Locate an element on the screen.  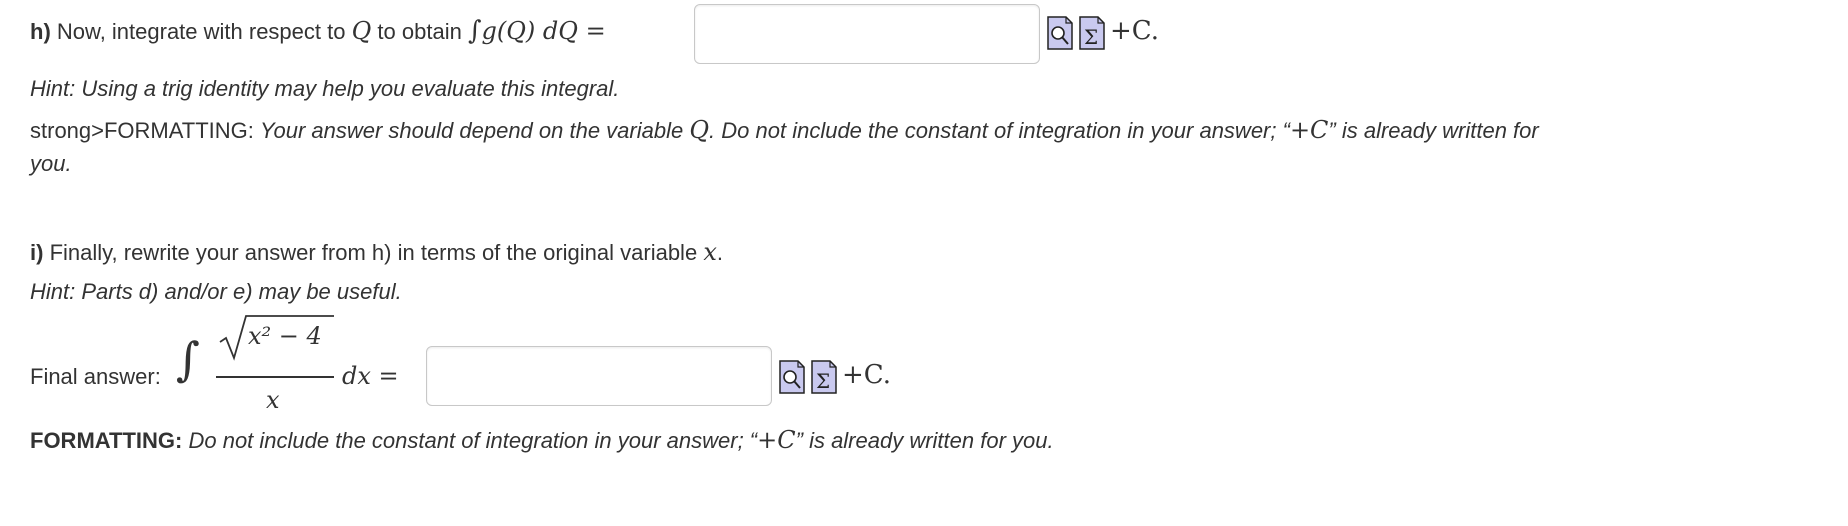
part-h-plus-c: +C. is located at coordinates (1135, 31).